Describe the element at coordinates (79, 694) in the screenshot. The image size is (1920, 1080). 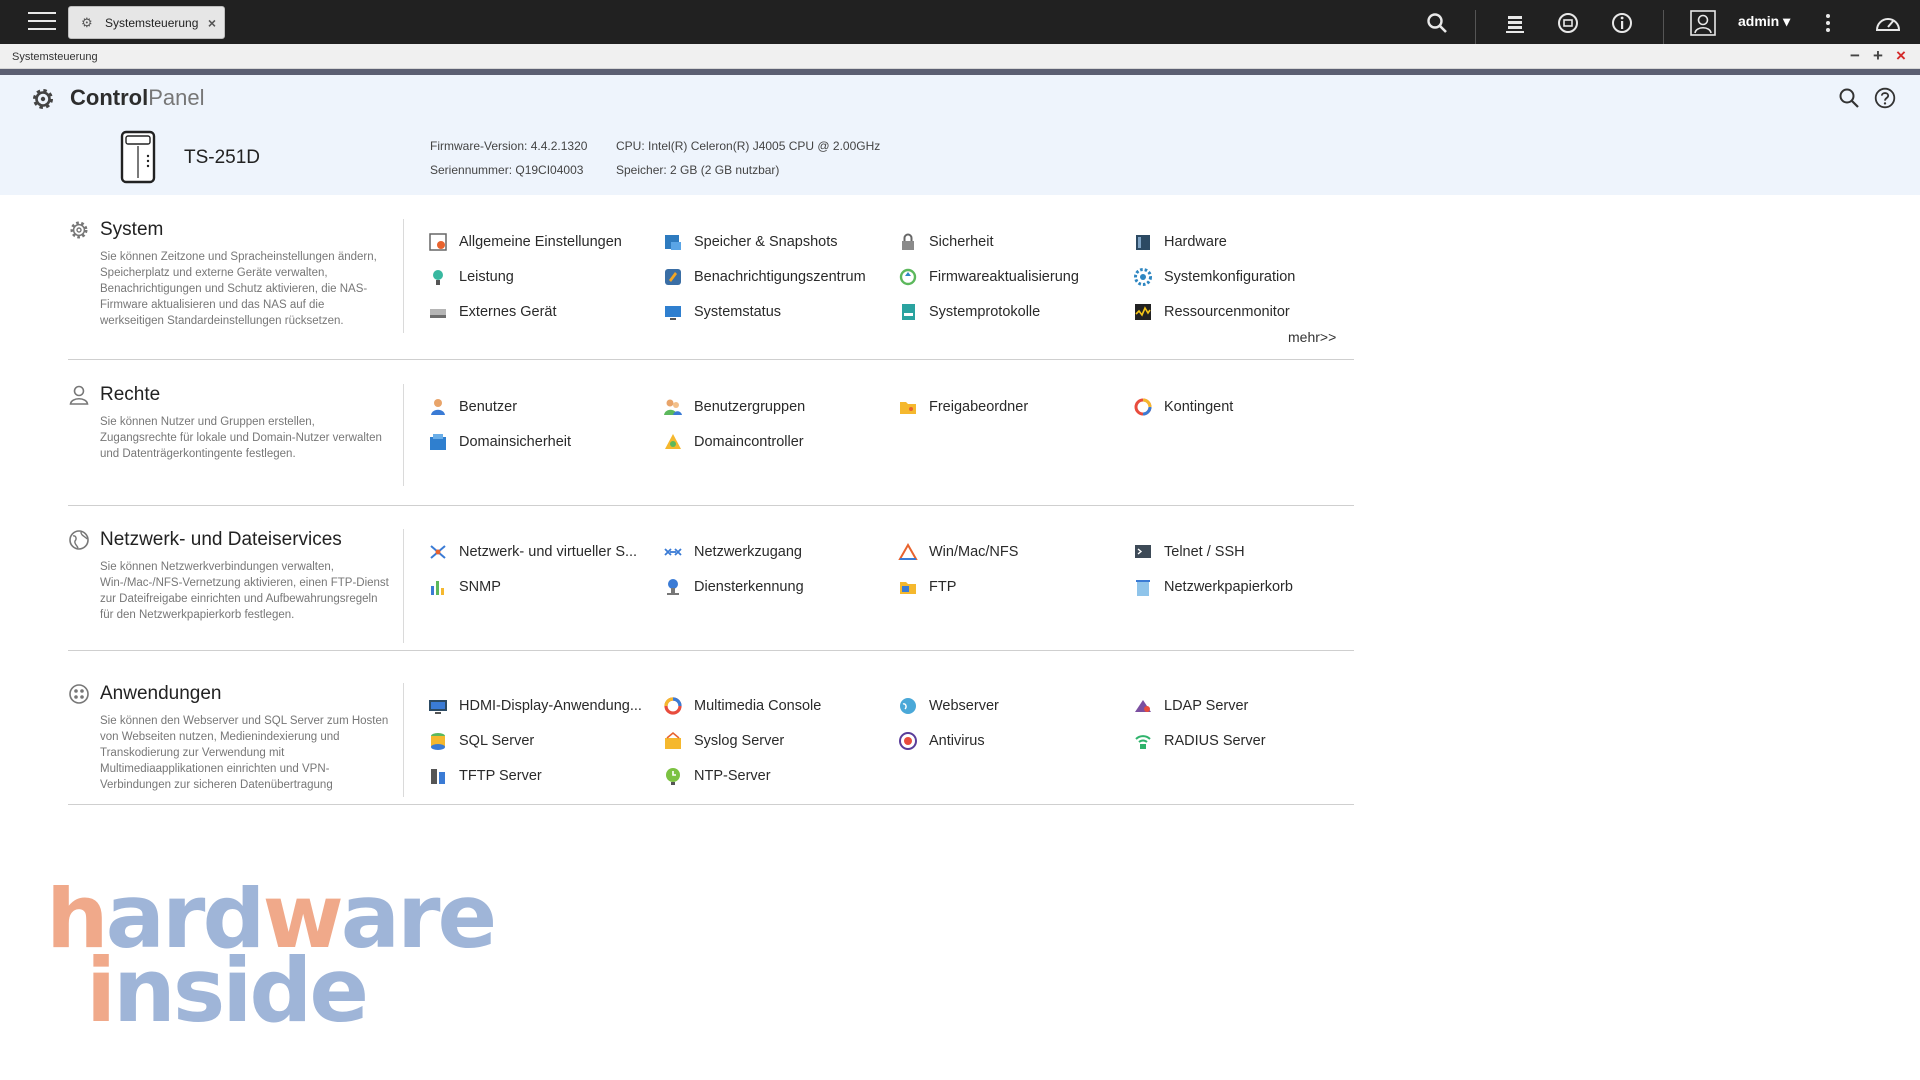
I see `apps-icon` at that location.